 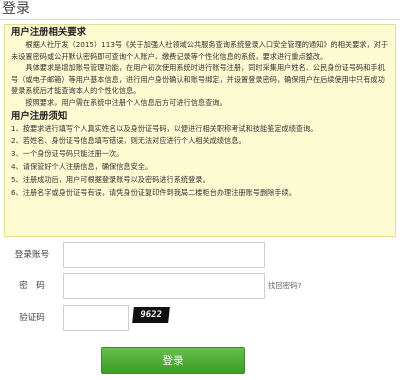 I want to click on account-input, so click(x=164, y=255).